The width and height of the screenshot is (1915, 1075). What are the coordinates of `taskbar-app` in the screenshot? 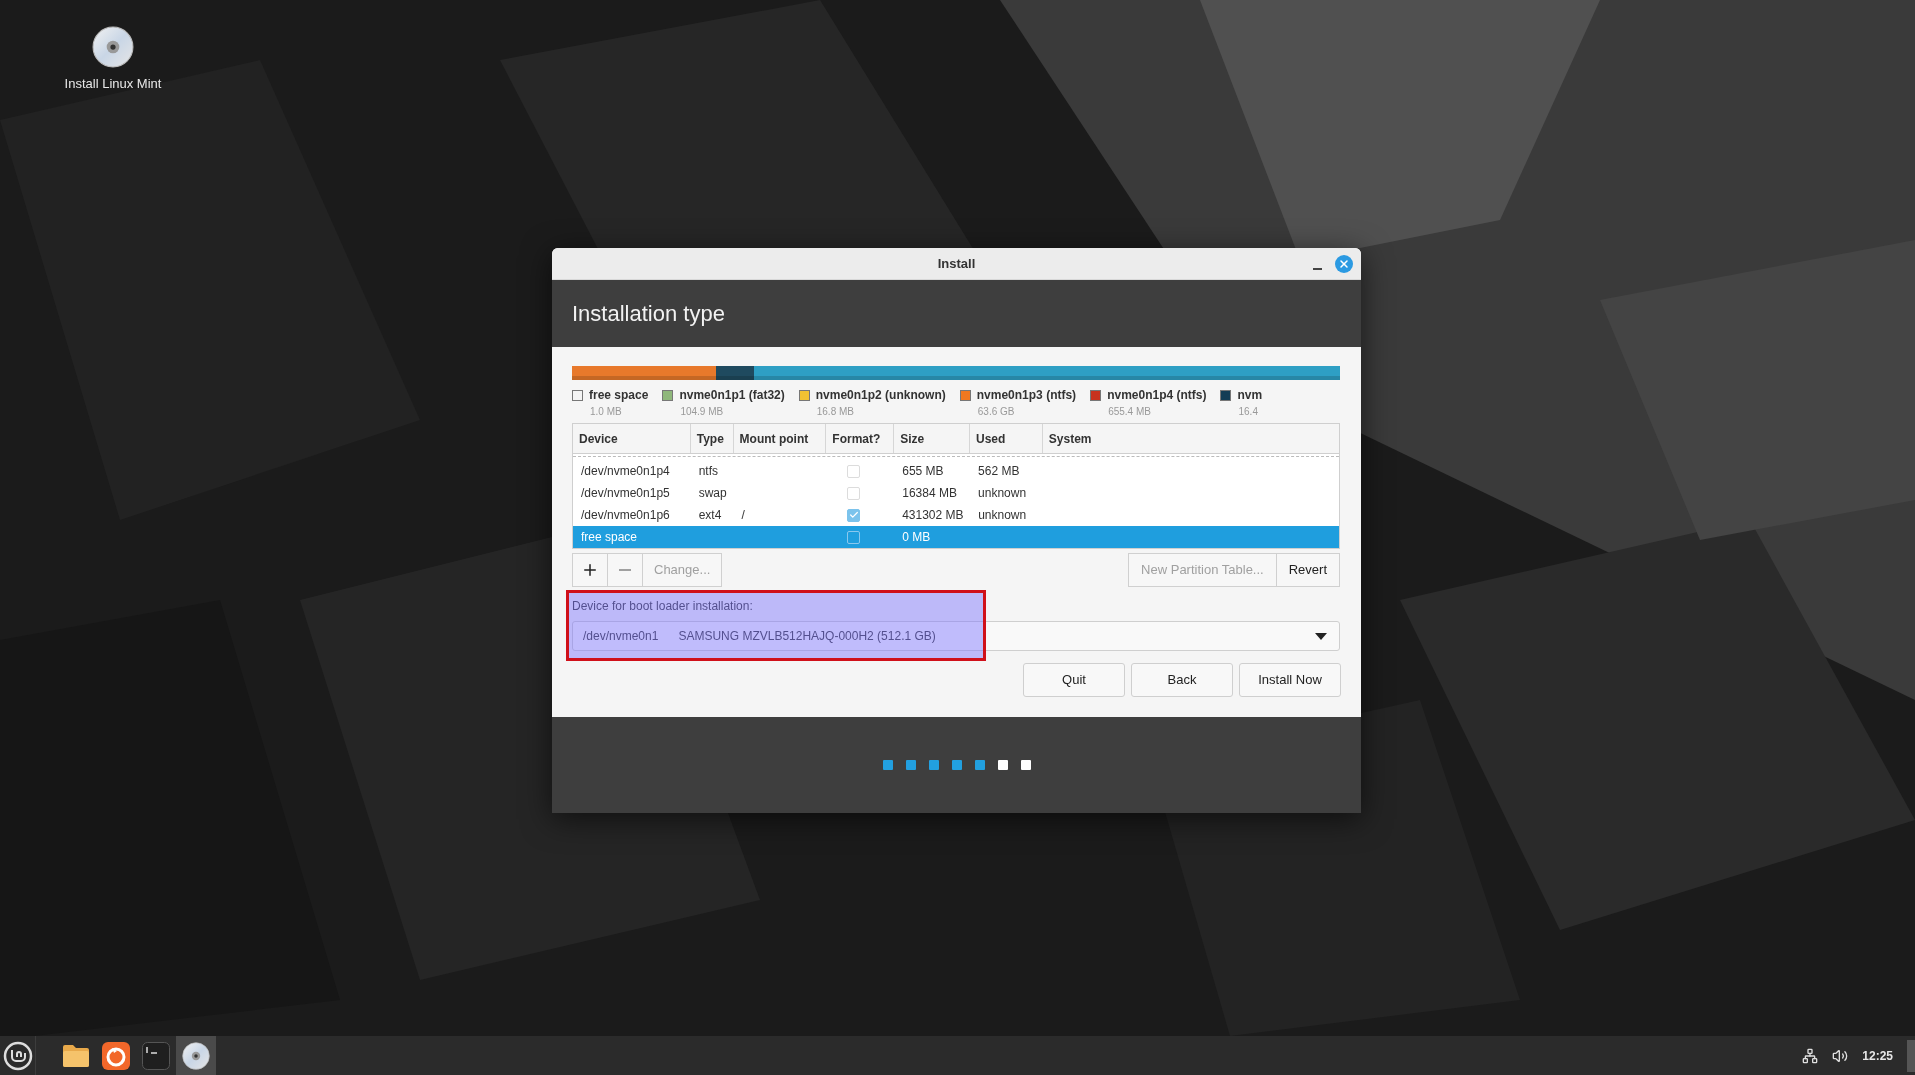 It's located at (196, 1055).